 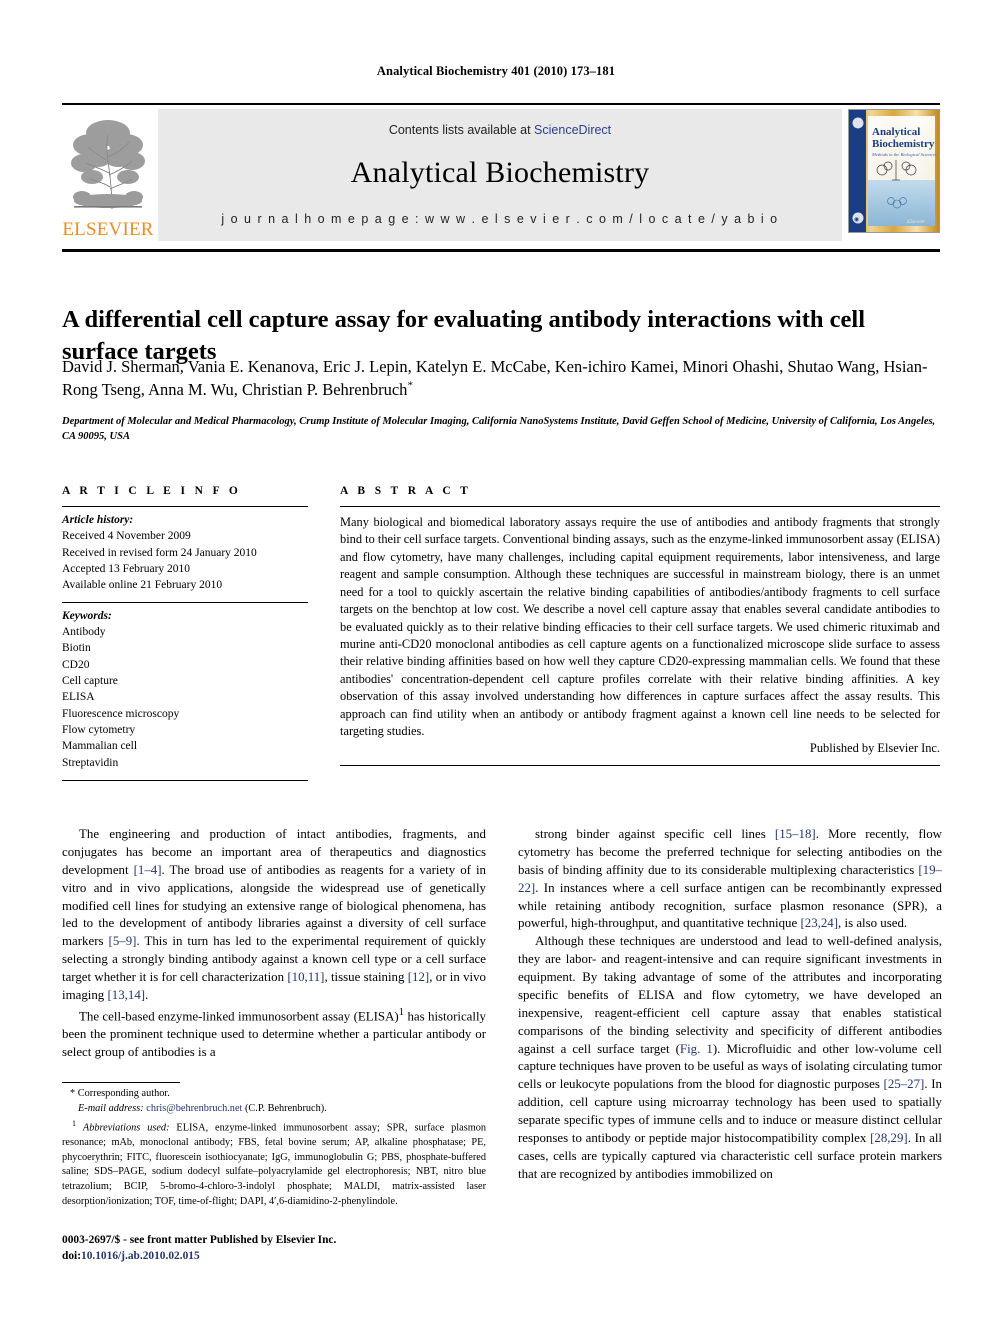 I want to click on article-info-heading: A R T I C L E I N F O, so click(x=152, y=491).